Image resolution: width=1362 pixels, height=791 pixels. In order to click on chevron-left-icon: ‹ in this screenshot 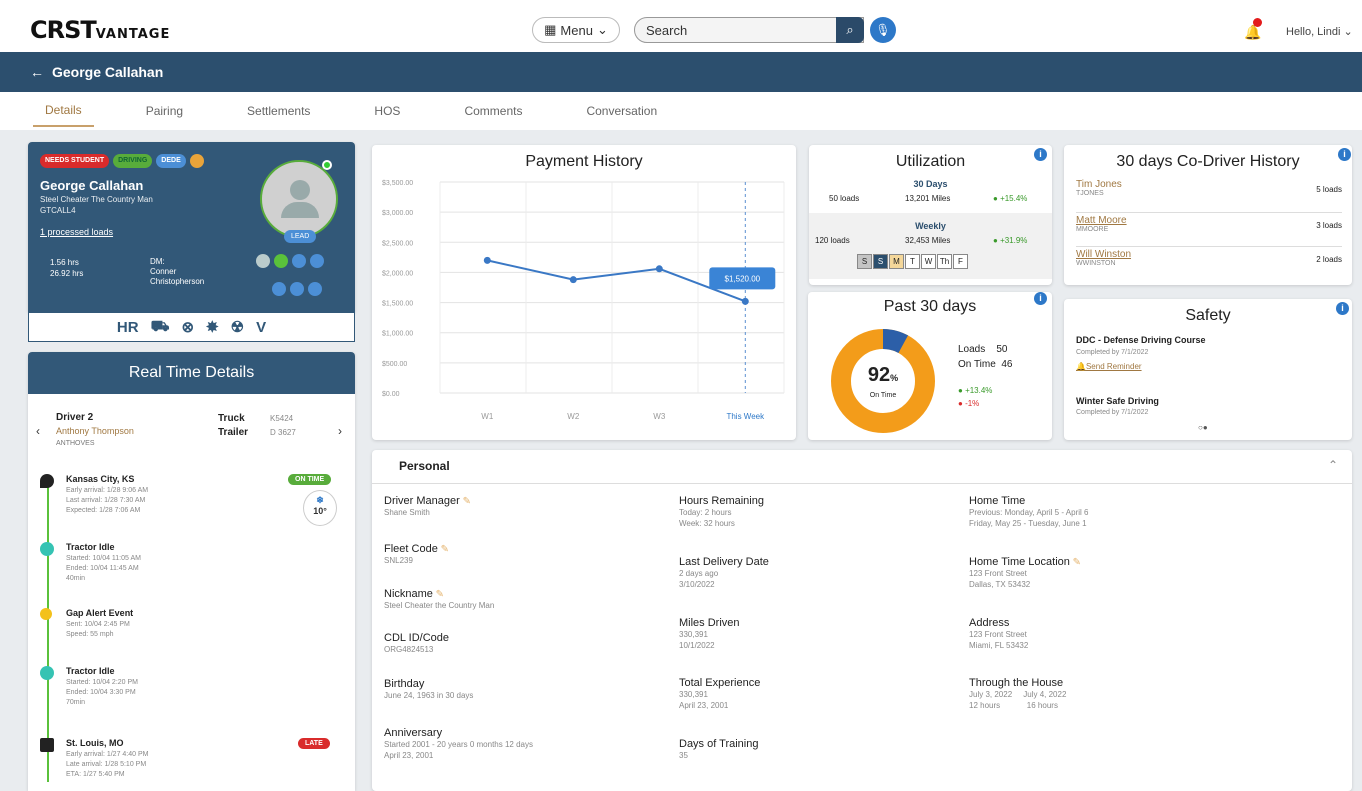, I will do `click(38, 431)`.